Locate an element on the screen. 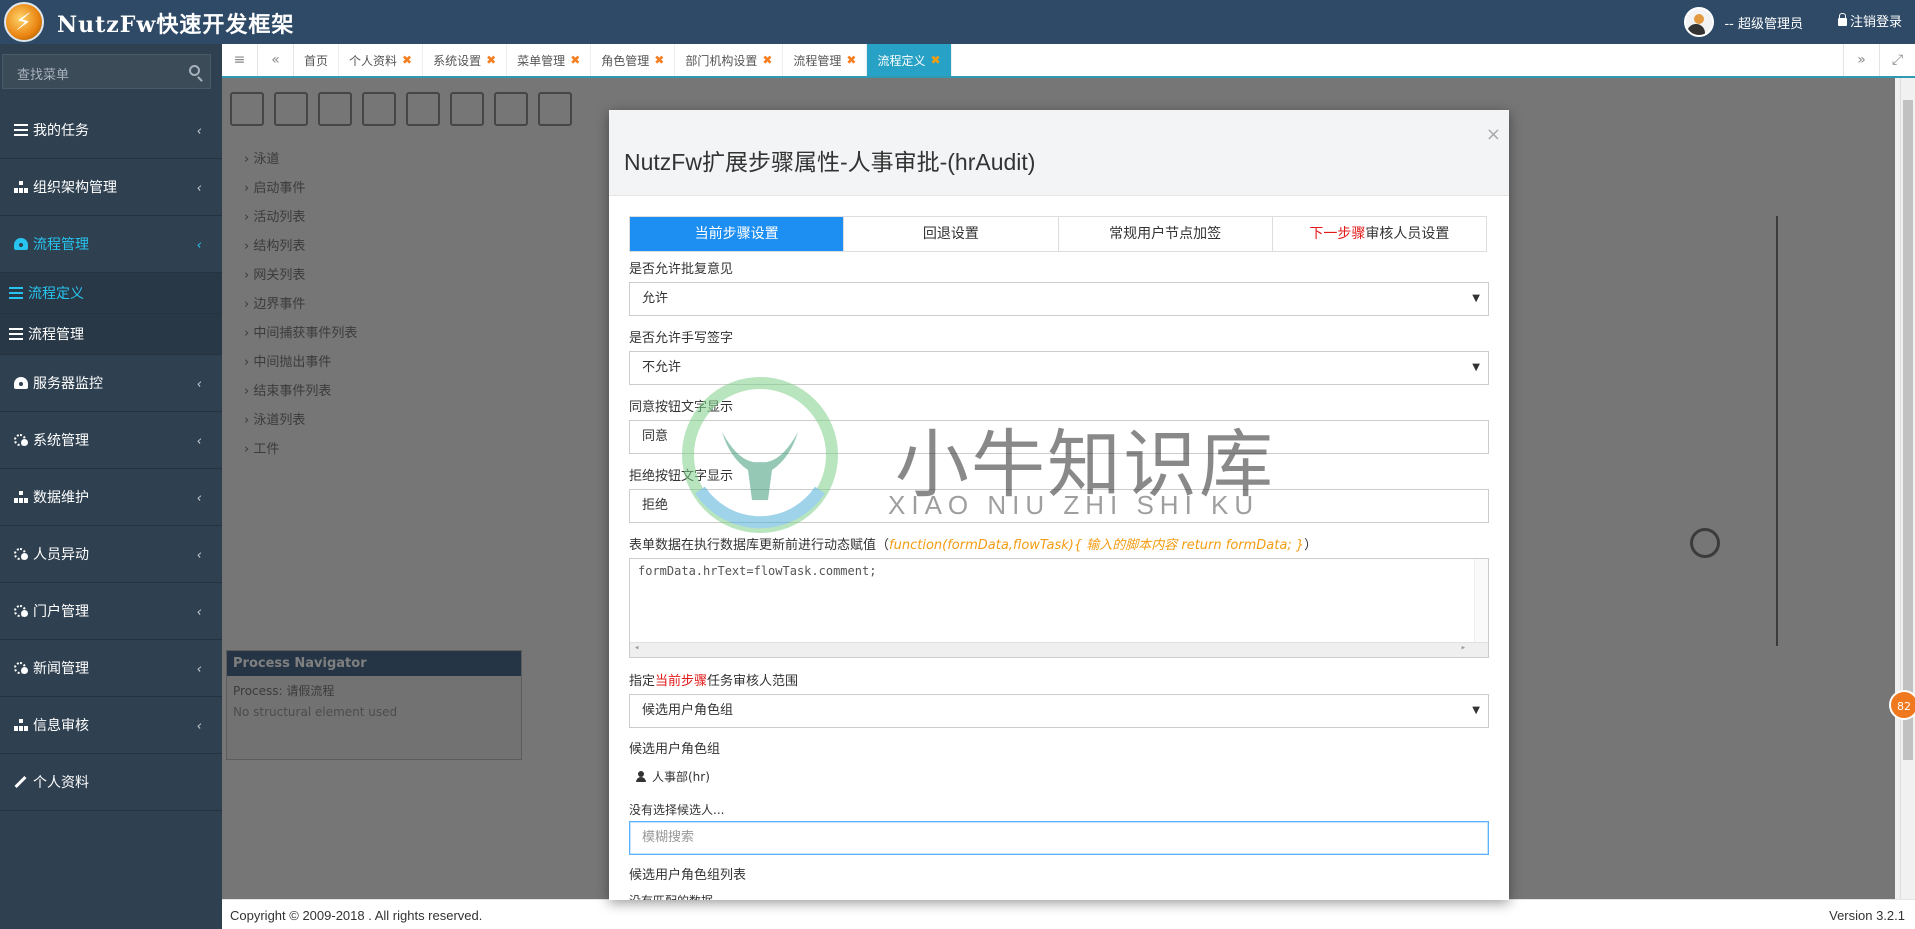 The height and width of the screenshot is (929, 1915). scrollbar-thumb is located at coordinates (1908, 430).